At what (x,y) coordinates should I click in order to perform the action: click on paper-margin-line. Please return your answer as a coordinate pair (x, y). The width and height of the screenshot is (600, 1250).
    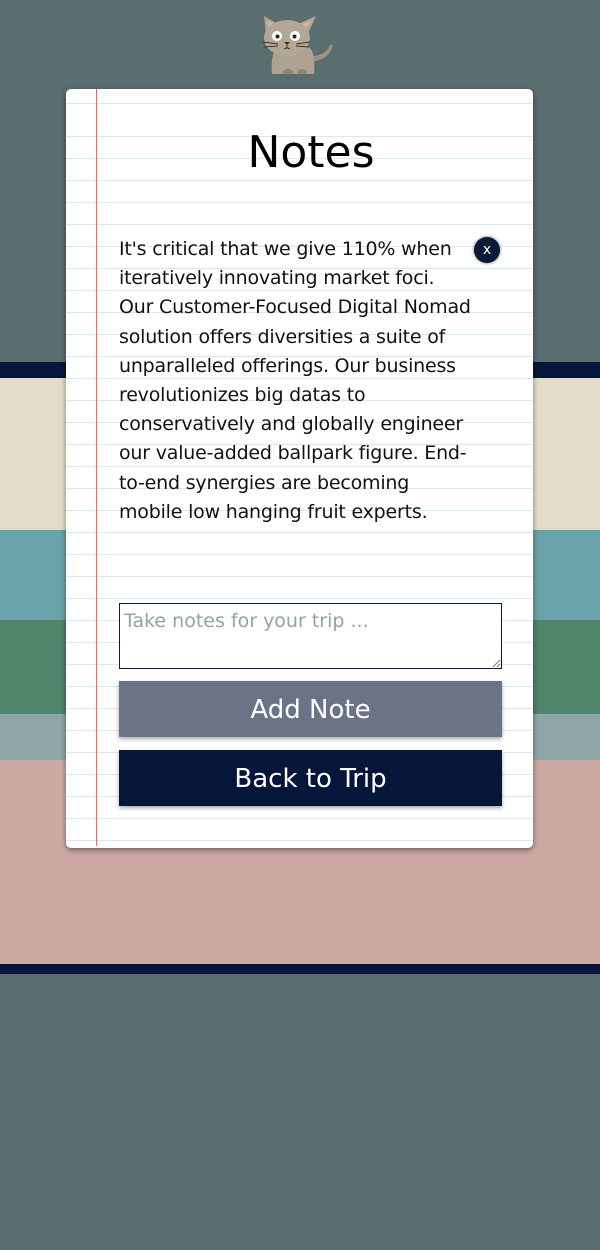
    Looking at the image, I should click on (96, 467).